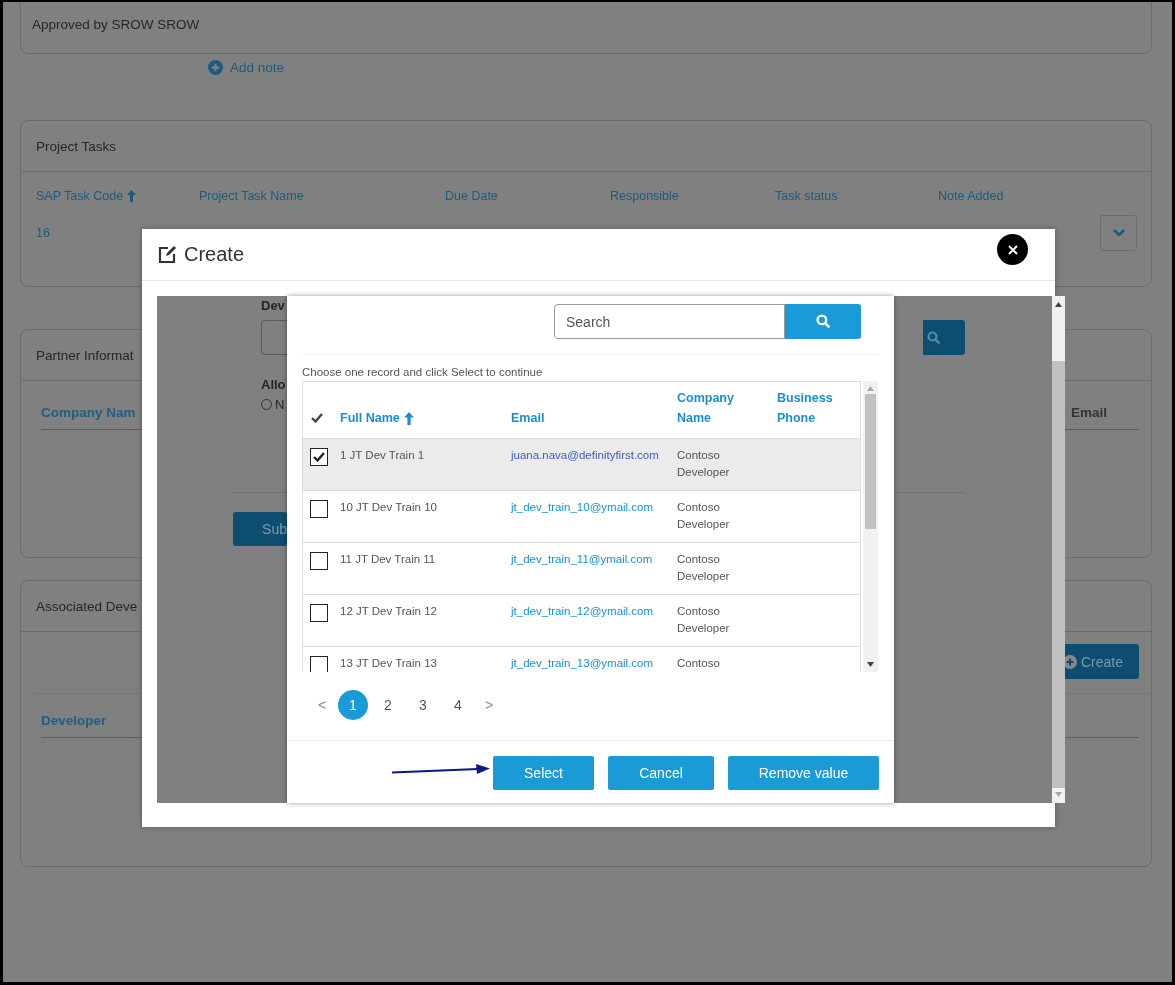 The height and width of the screenshot is (985, 1175). I want to click on previous-page-button: <, so click(322, 705).